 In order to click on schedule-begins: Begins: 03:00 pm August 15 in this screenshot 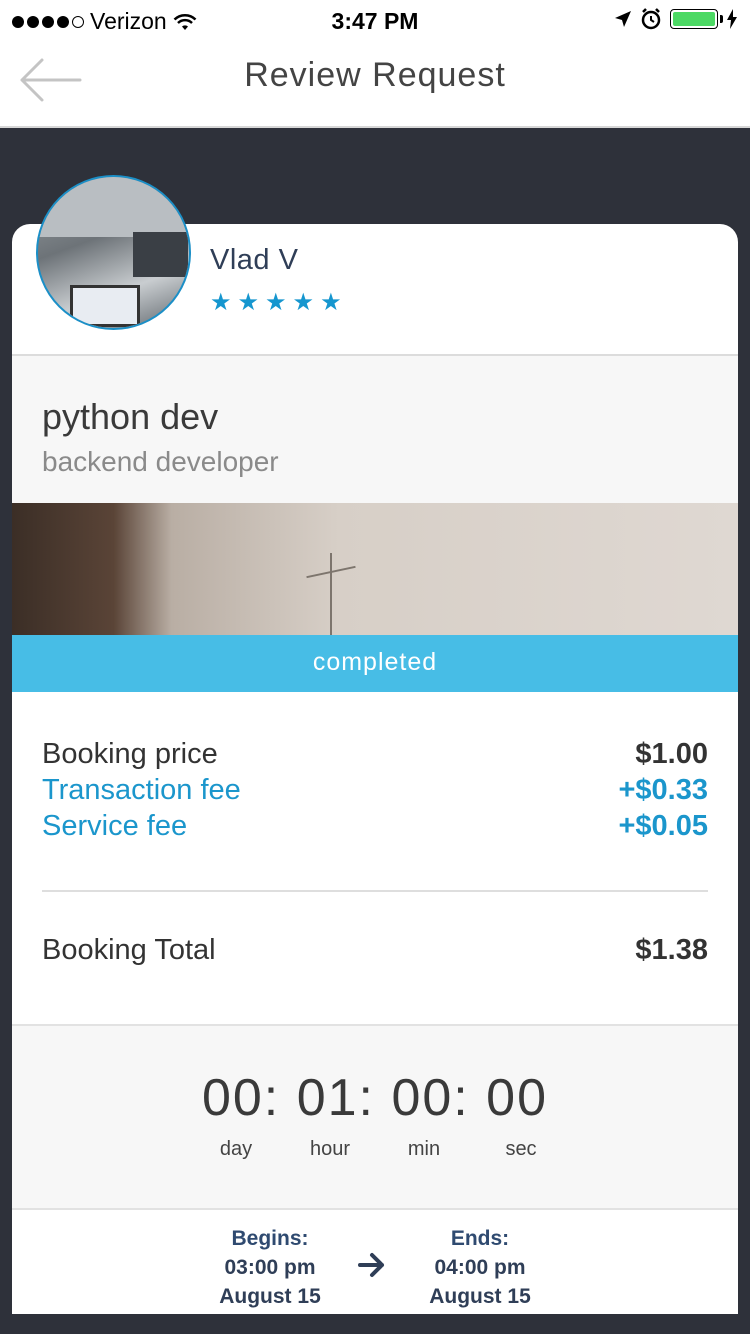, I will do `click(270, 1267)`.